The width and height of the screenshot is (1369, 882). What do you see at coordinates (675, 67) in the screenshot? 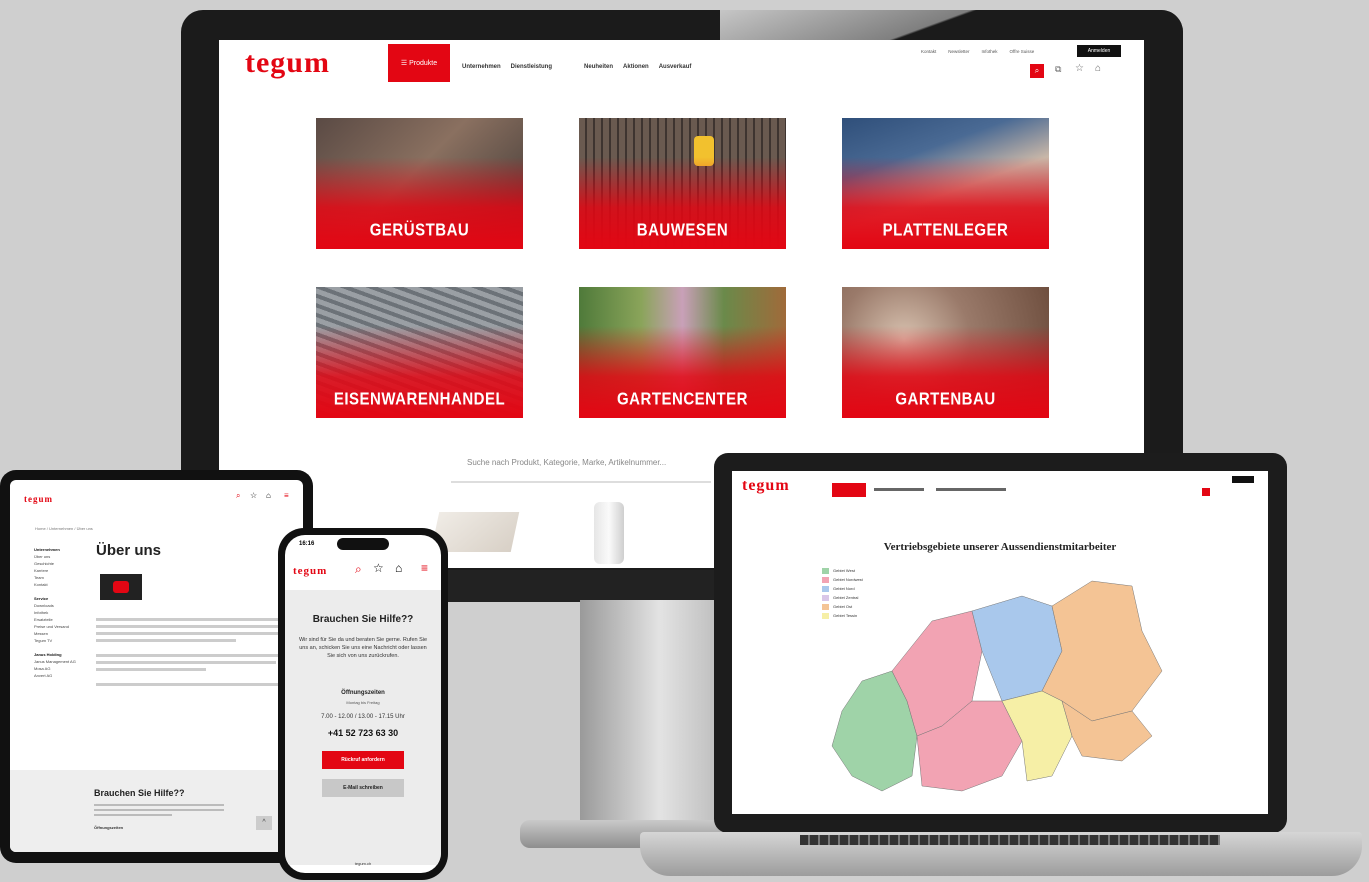
I see `nav-ausverkauf: Ausverkauf` at bounding box center [675, 67].